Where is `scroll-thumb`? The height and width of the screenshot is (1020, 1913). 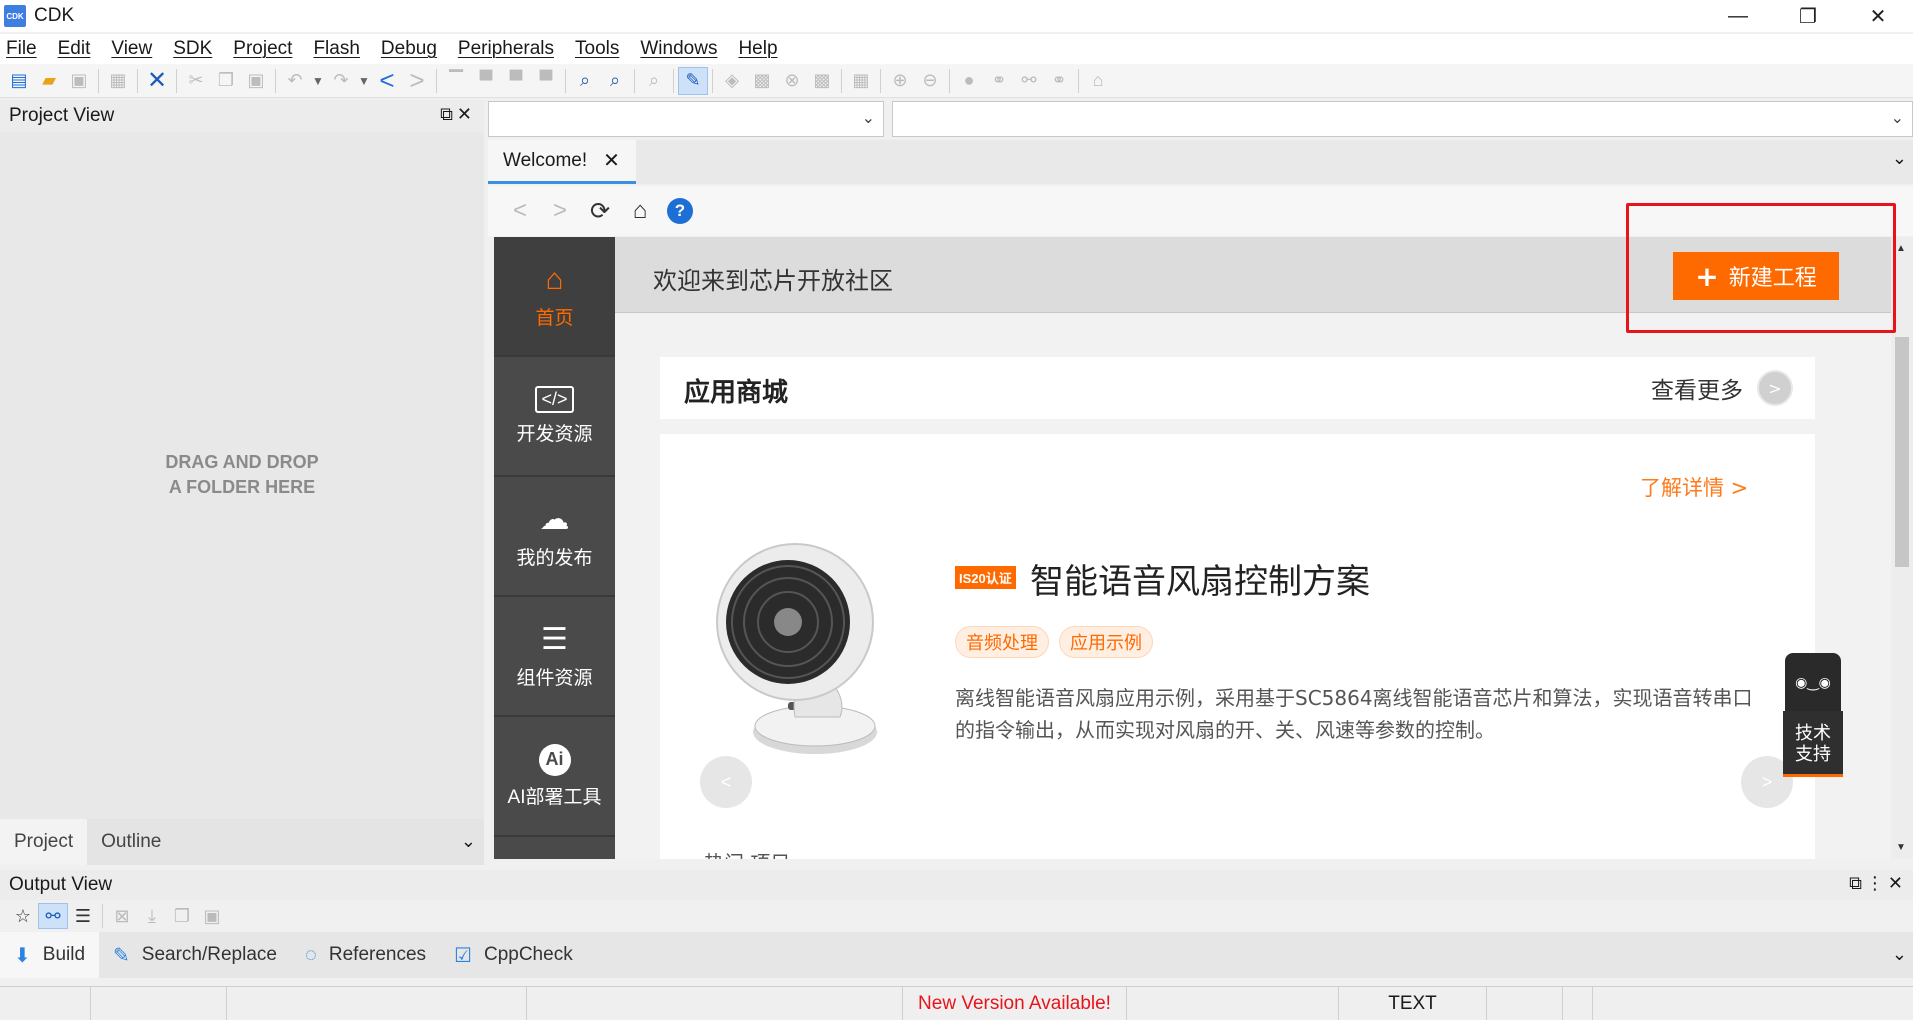
scroll-thumb is located at coordinates (1902, 452).